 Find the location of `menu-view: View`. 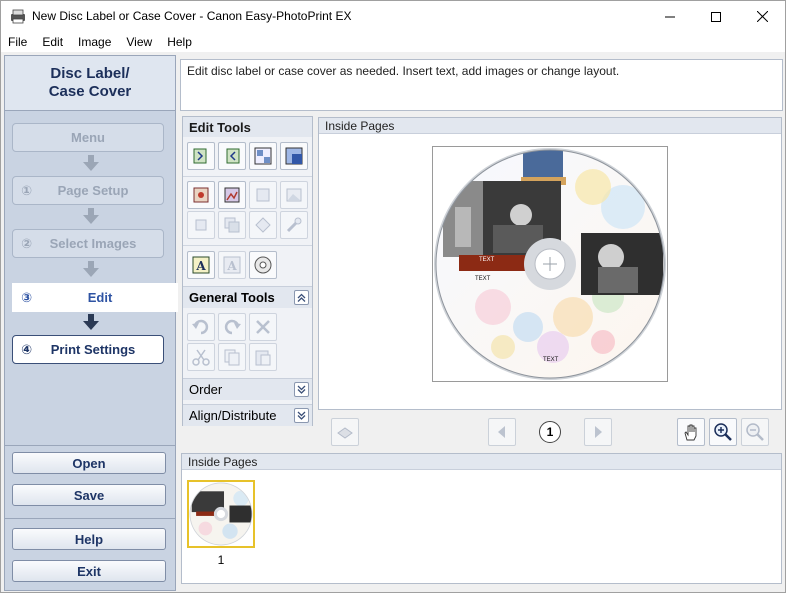

menu-view: View is located at coordinates (139, 42).